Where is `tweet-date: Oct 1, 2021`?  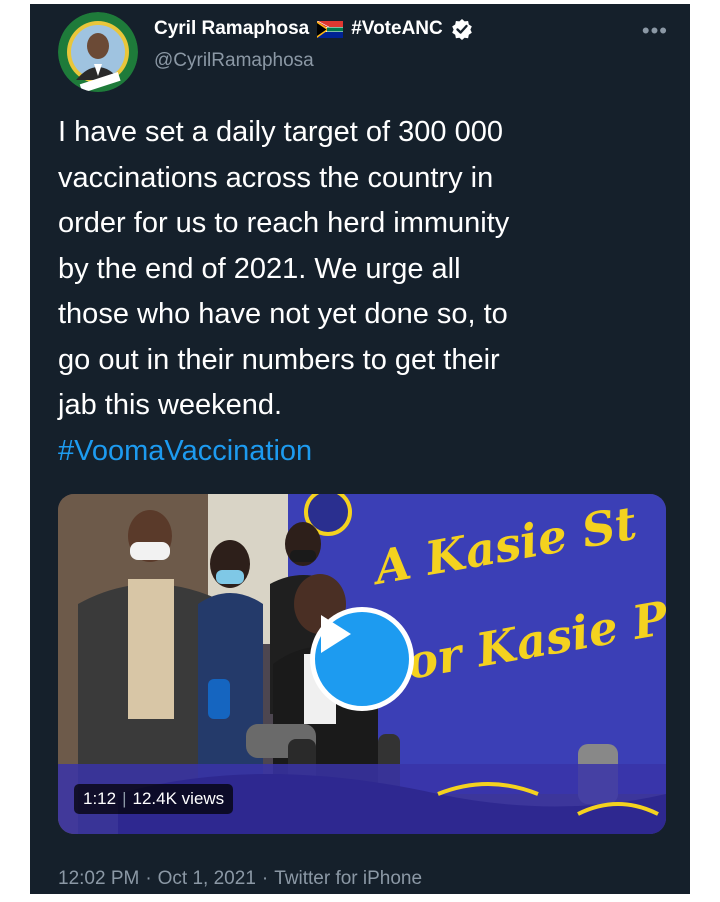 tweet-date: Oct 1, 2021 is located at coordinates (207, 879).